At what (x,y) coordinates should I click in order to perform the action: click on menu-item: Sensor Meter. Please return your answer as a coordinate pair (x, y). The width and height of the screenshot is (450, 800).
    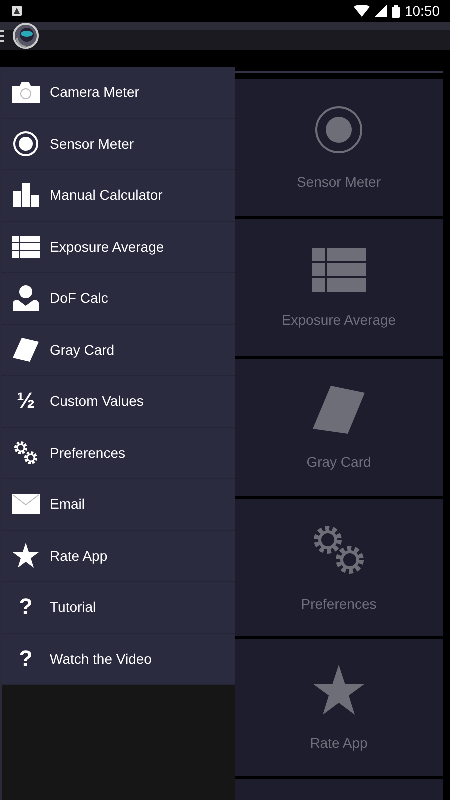
    Looking at the image, I should click on (118, 144).